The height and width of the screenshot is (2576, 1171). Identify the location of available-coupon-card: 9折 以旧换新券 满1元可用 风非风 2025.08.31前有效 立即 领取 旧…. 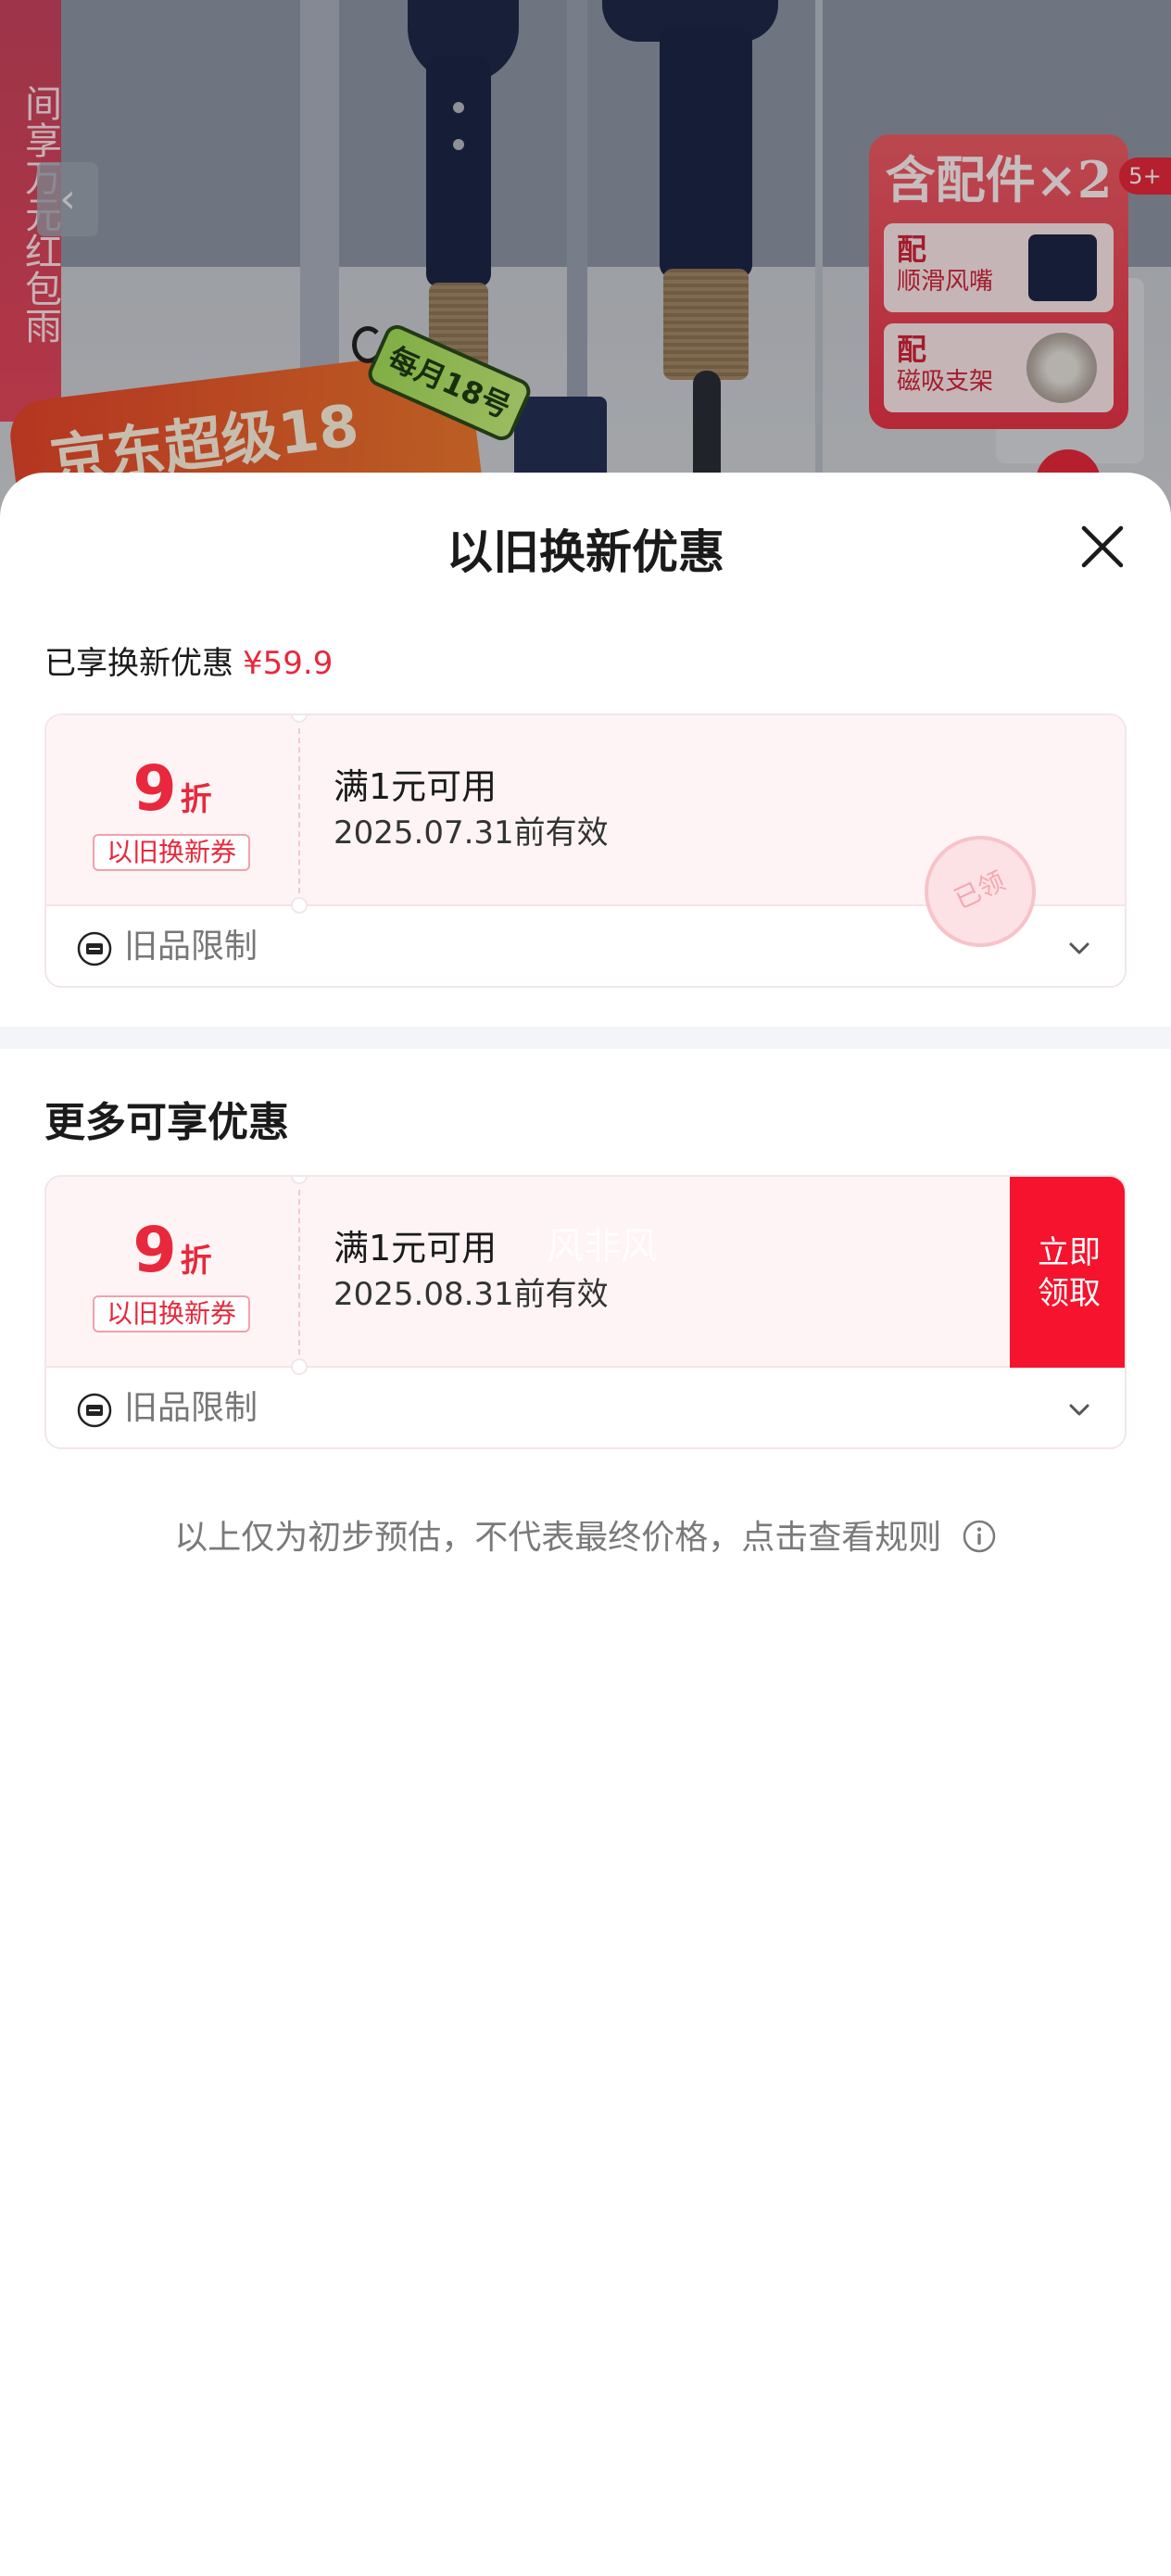
(585, 1312).